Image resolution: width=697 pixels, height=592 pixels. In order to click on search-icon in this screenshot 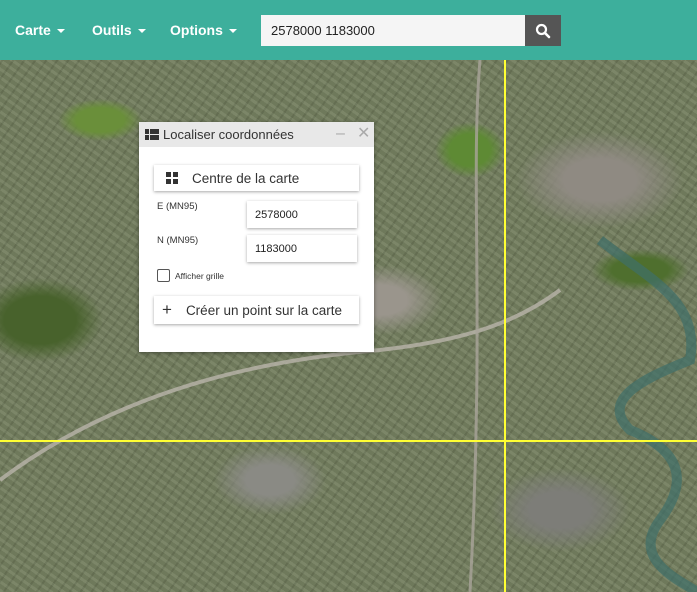, I will do `click(543, 30)`.